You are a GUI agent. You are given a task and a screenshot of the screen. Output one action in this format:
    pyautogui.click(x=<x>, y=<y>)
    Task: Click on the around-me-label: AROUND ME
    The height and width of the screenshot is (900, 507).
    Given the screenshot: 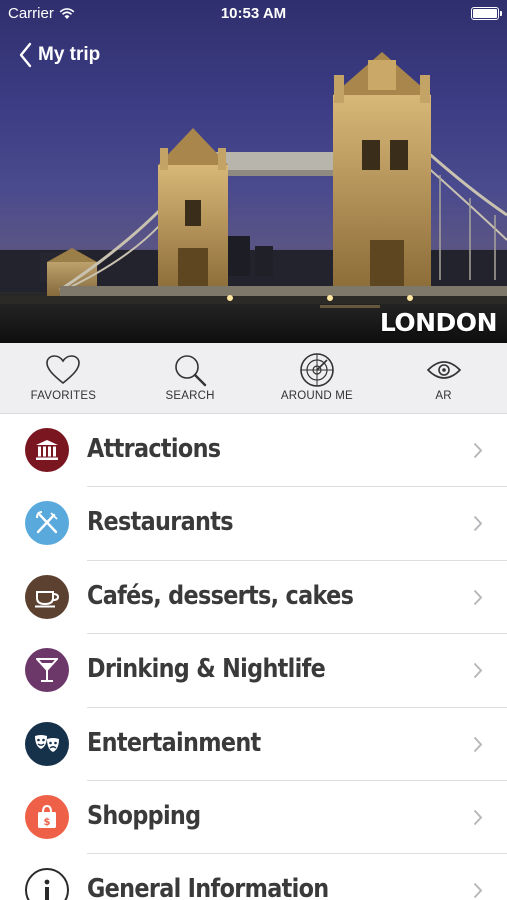 What is the action you would take?
    pyautogui.click(x=316, y=396)
    